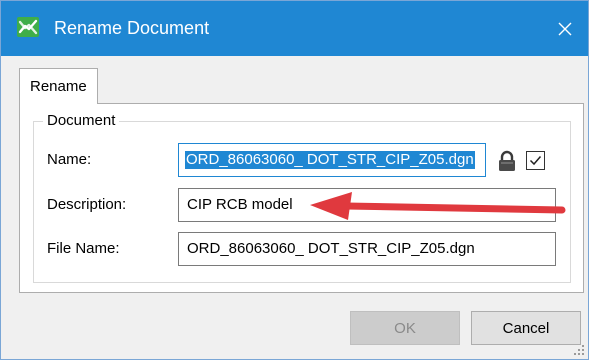  I want to click on name-input: ORD_86063060_ DOT_STR_CIP_Z05.dgn, so click(332, 160).